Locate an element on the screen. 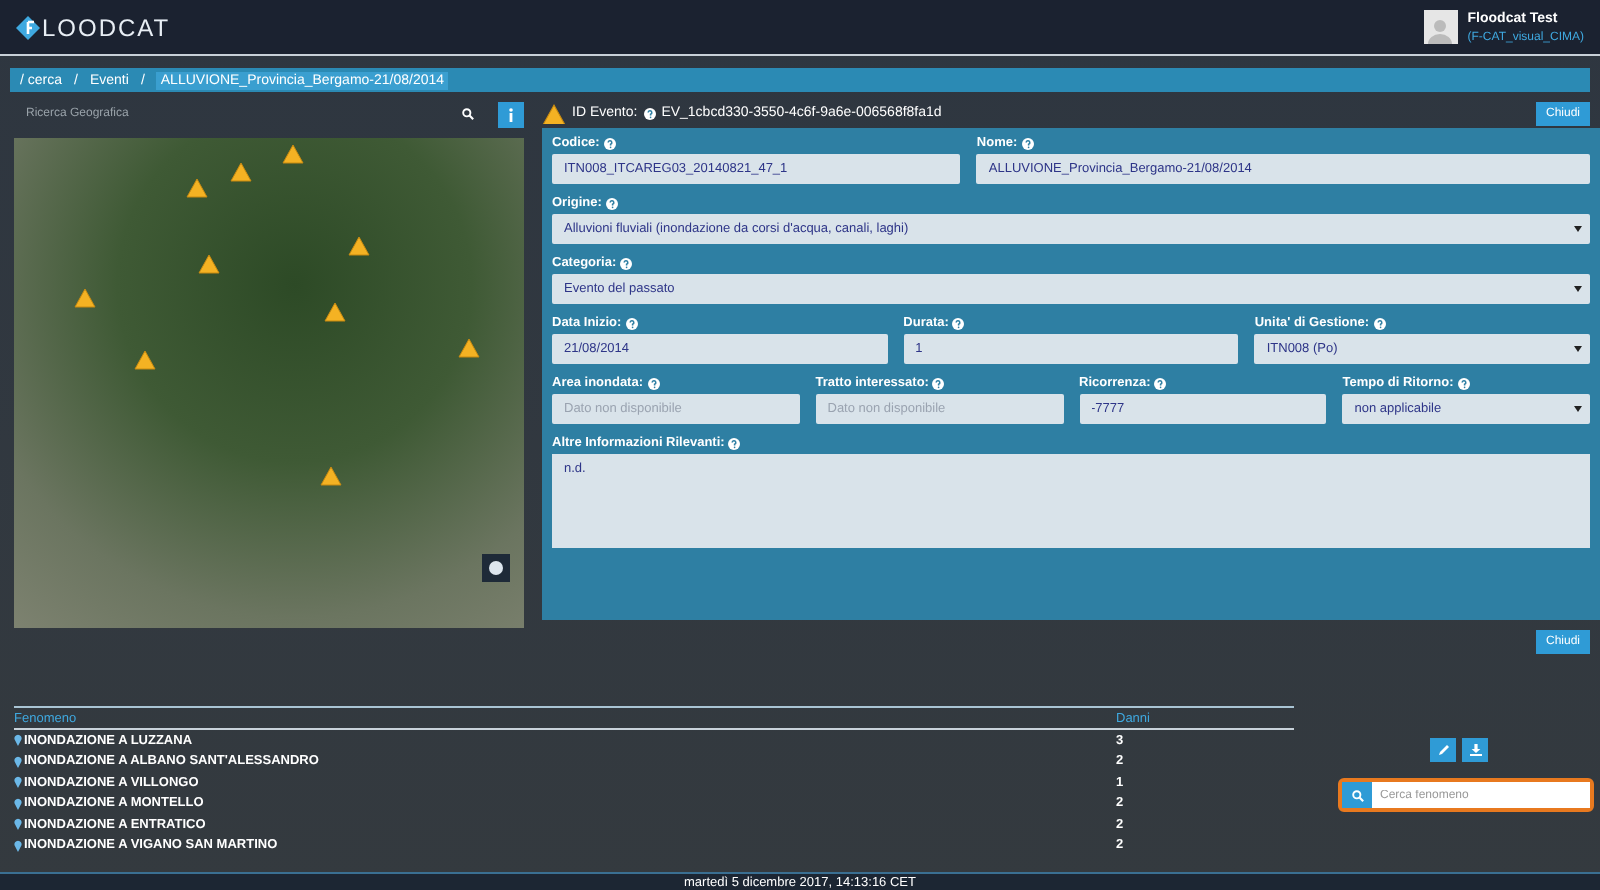 The height and width of the screenshot is (890, 1600). avatar-placeholder is located at coordinates (1440, 27).